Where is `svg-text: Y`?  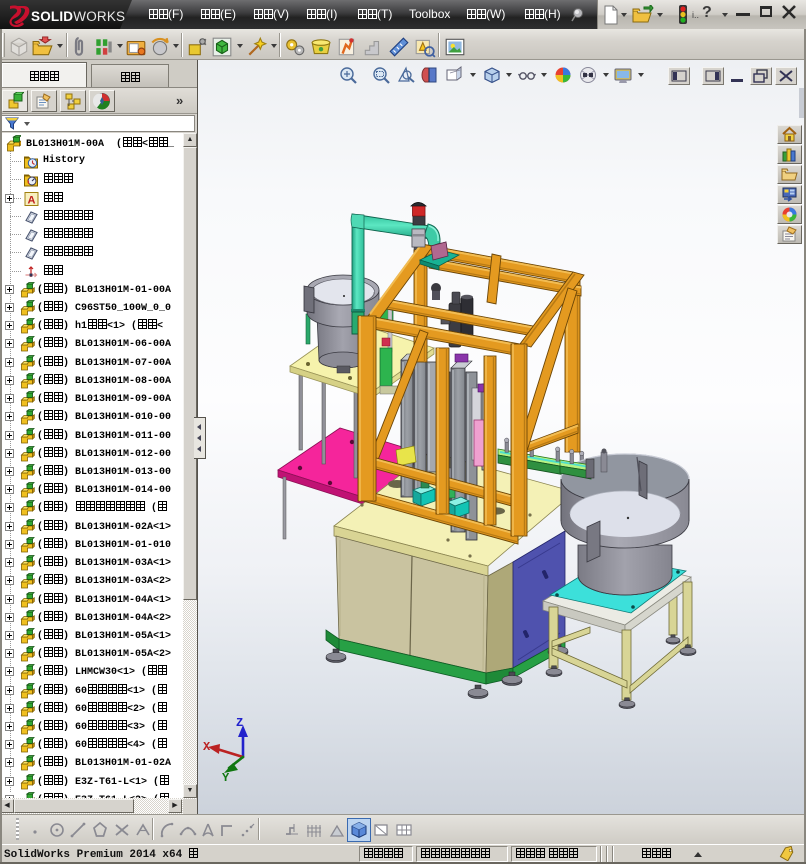
svg-text: Y is located at coordinates (226, 778).